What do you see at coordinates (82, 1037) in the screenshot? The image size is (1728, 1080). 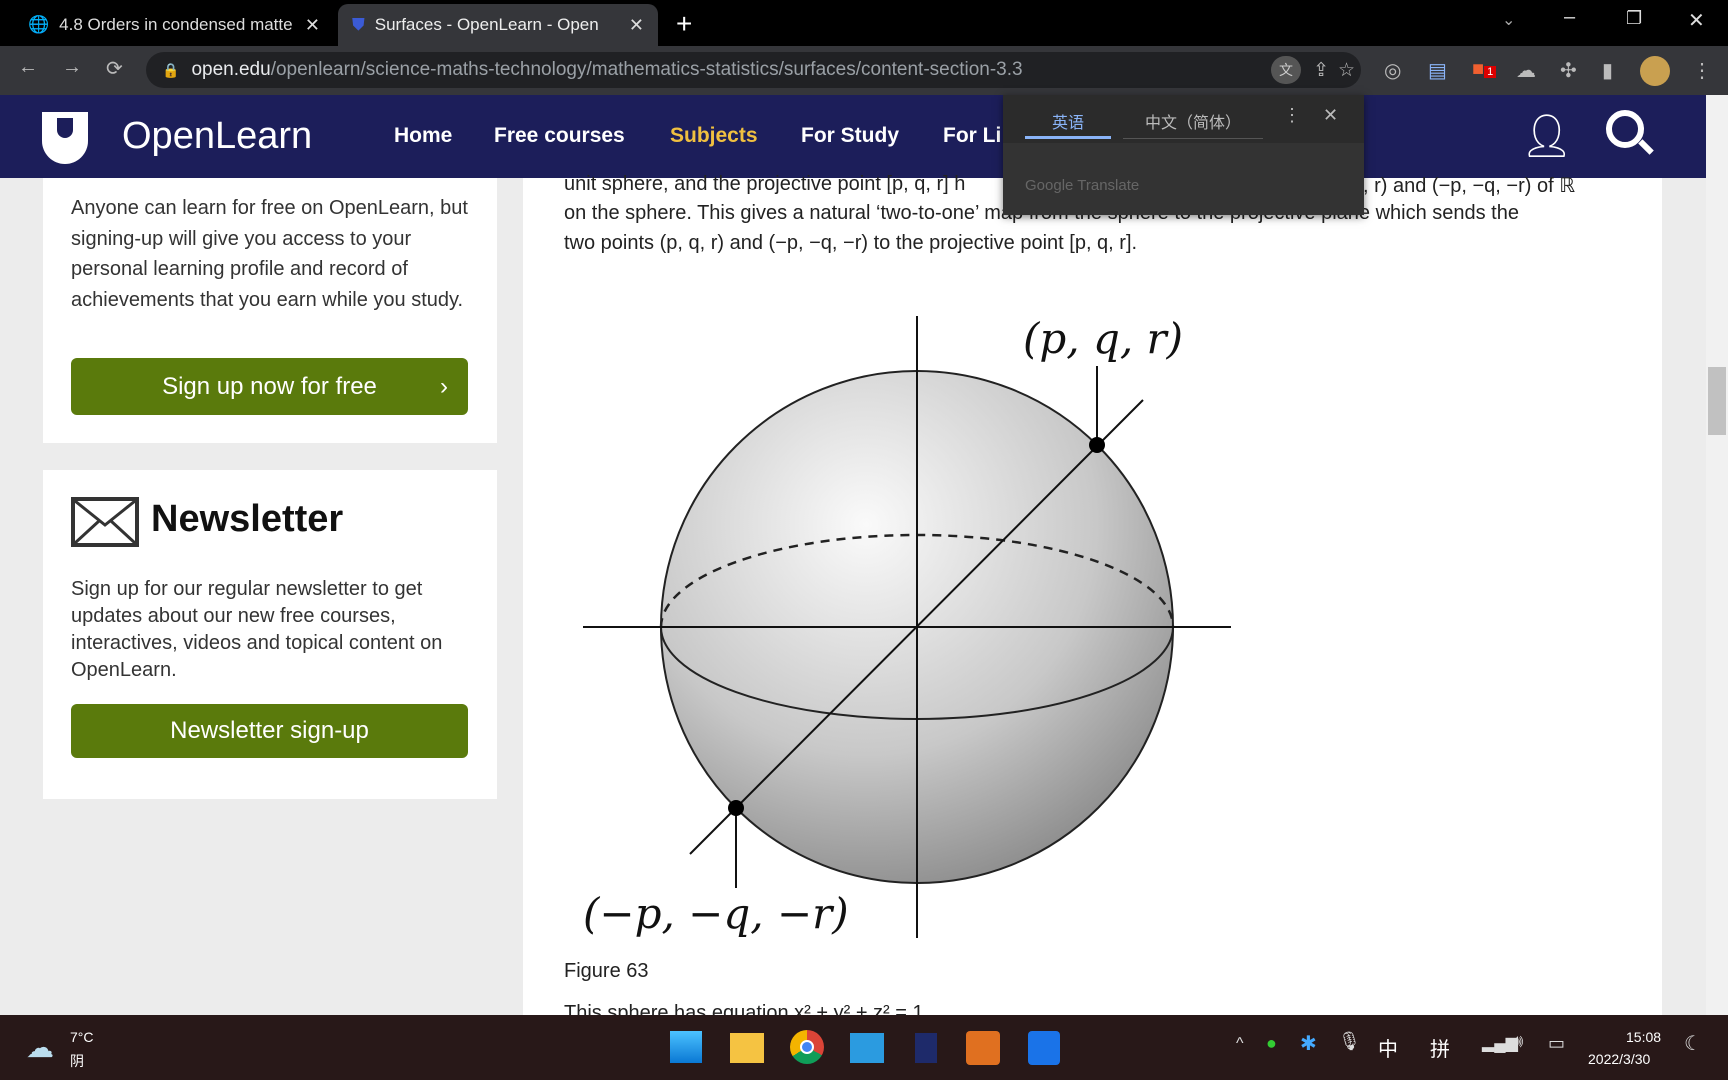 I see `weather-temp: 7°C` at bounding box center [82, 1037].